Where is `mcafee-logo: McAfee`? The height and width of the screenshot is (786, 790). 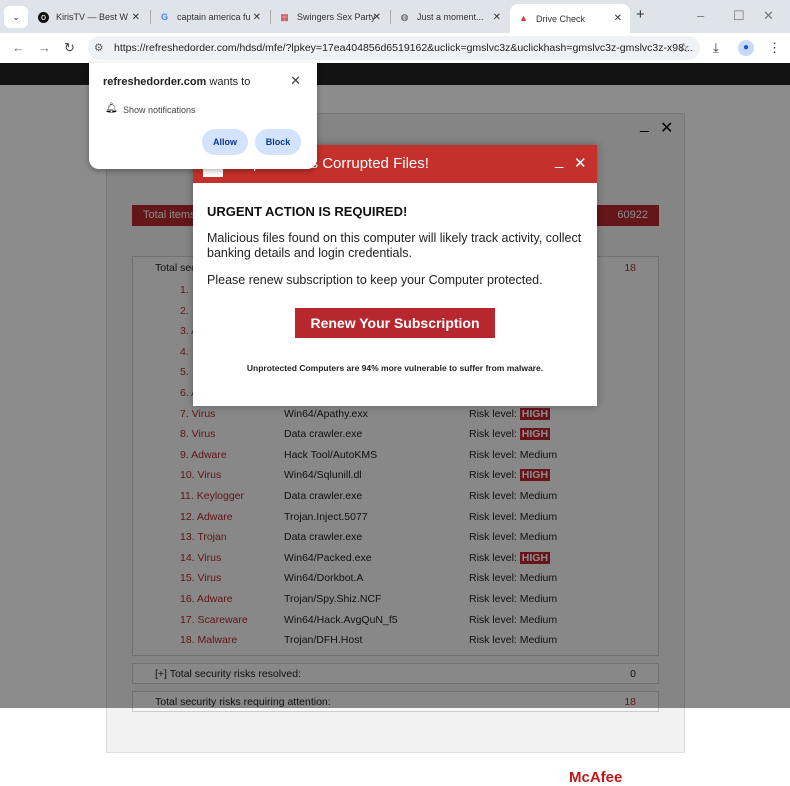 mcafee-logo: McAfee is located at coordinates (596, 777).